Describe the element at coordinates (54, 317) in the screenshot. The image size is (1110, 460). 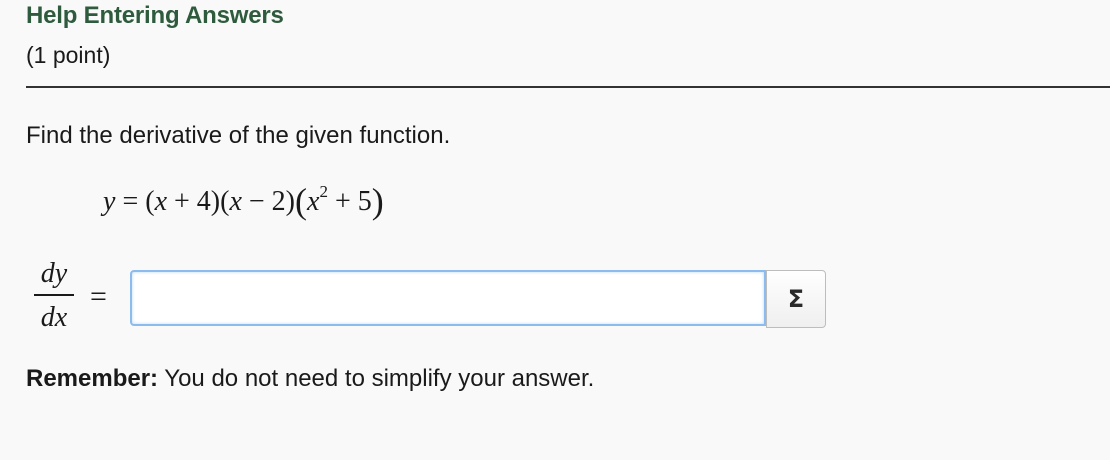
I see `derivative-denominator: dx` at that location.